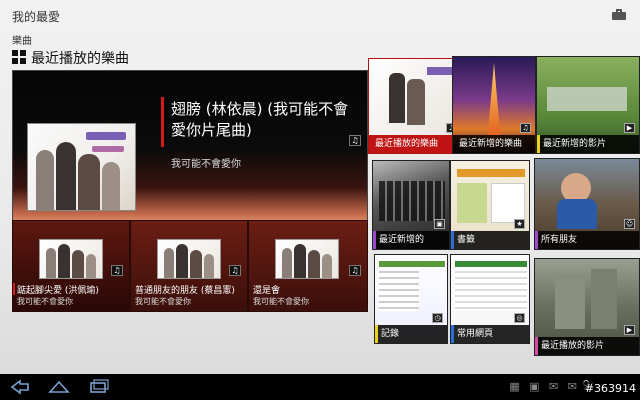  I want to click on status-indicators: ▦ ▣ ✉ ✉, so click(544, 386).